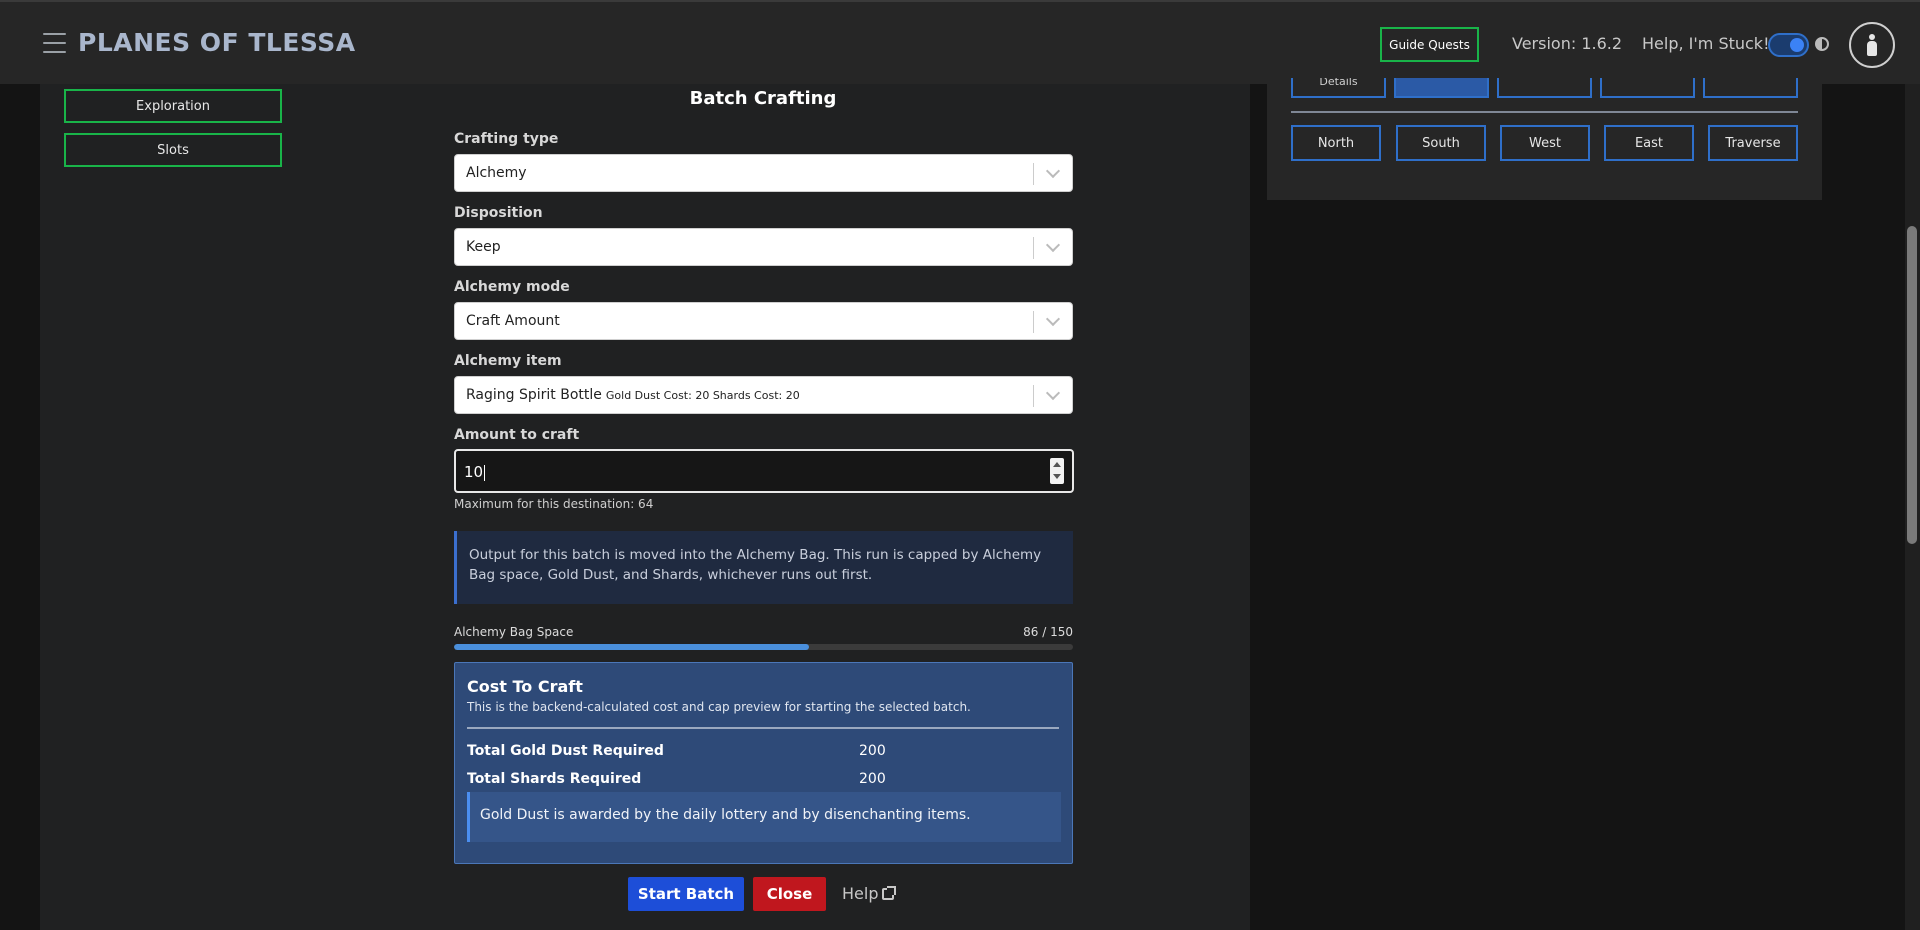  What do you see at coordinates (889, 893) in the screenshot?
I see `external-link-icon` at bounding box center [889, 893].